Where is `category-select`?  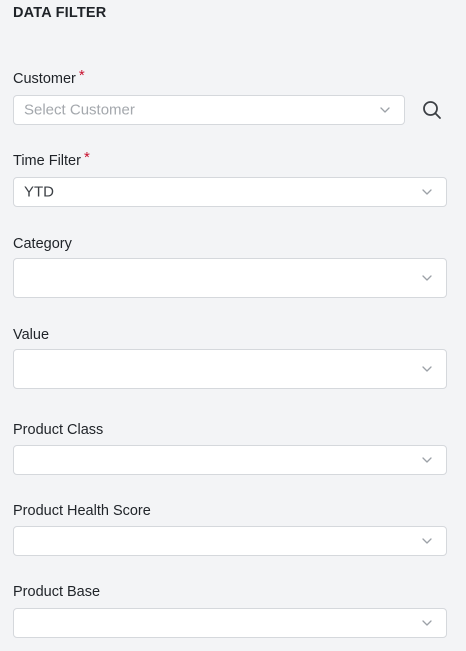 category-select is located at coordinates (230, 278).